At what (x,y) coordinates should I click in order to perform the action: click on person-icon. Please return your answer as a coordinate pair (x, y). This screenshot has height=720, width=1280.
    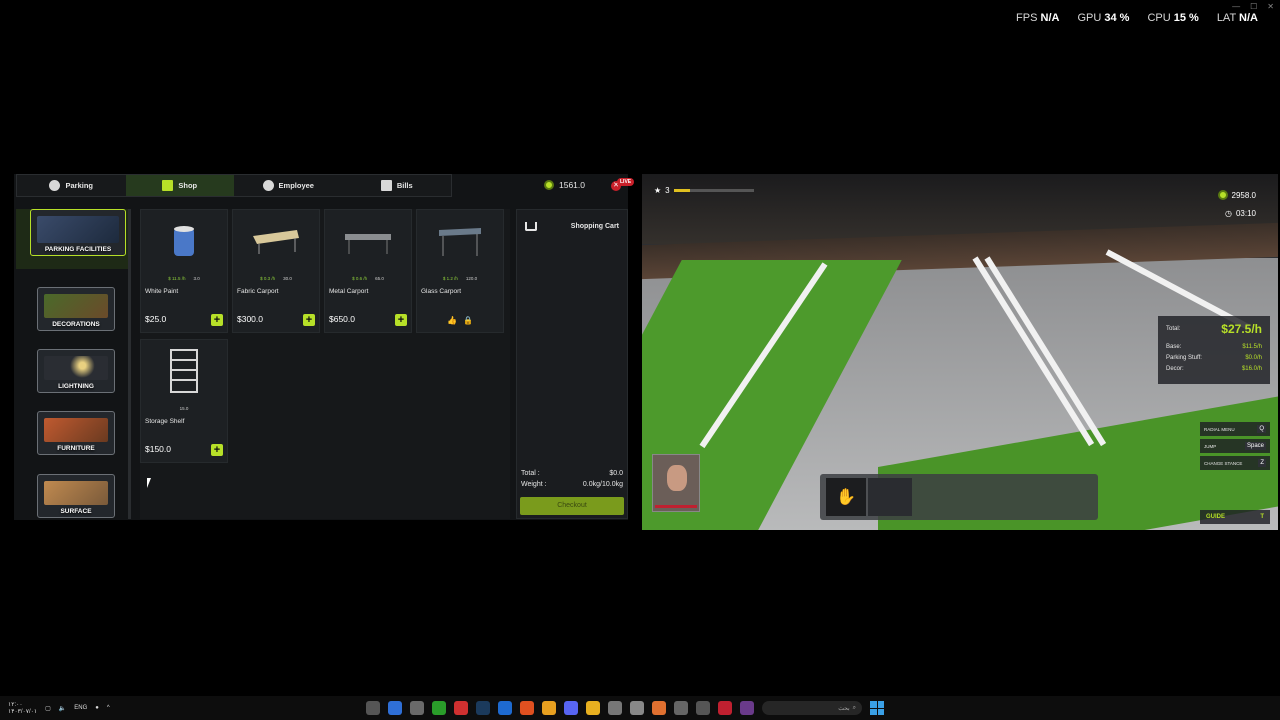
    Looking at the image, I should click on (268, 185).